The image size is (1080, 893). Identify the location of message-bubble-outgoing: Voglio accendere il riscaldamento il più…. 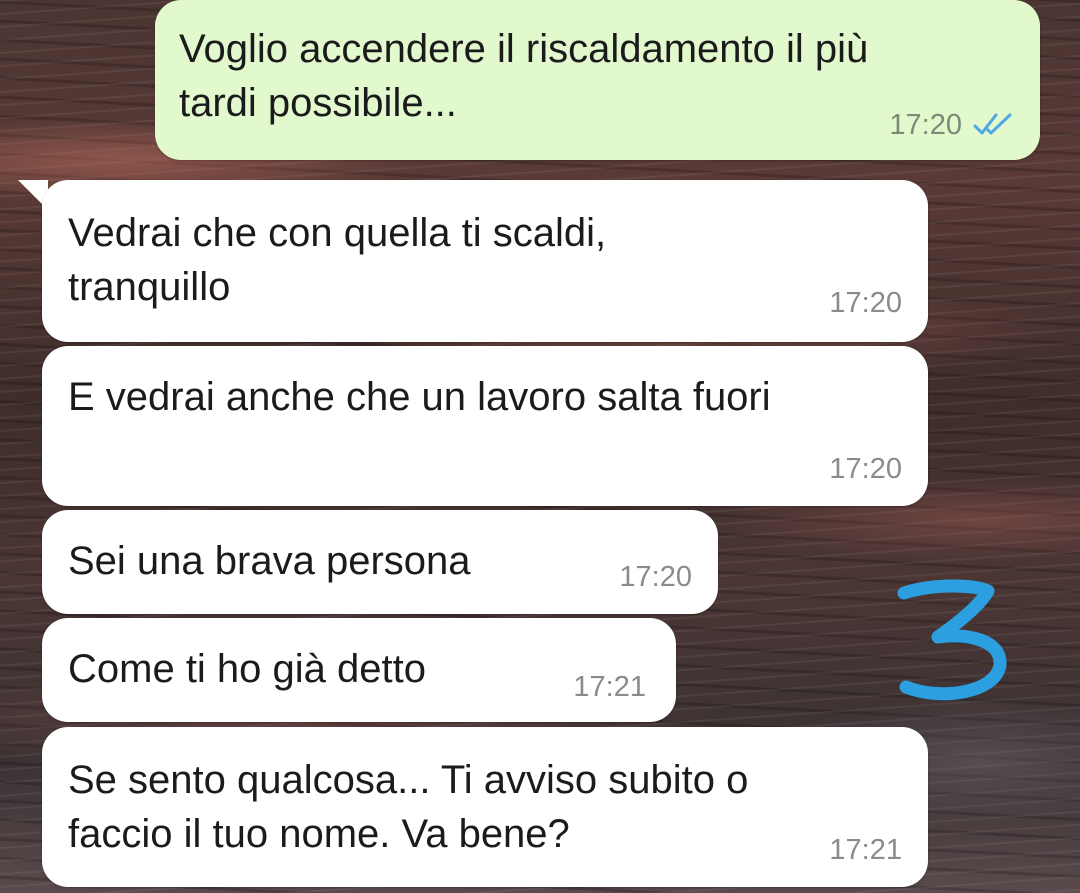
(597, 80).